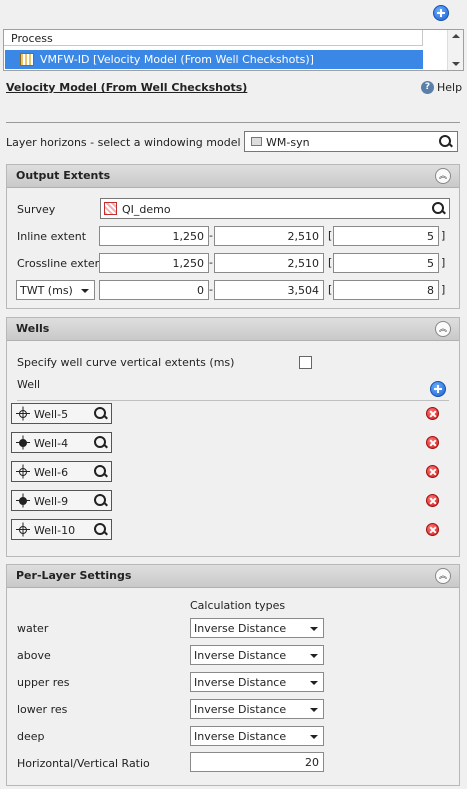 The height and width of the screenshot is (789, 467). I want to click on scroll-down-icon, so click(456, 64).